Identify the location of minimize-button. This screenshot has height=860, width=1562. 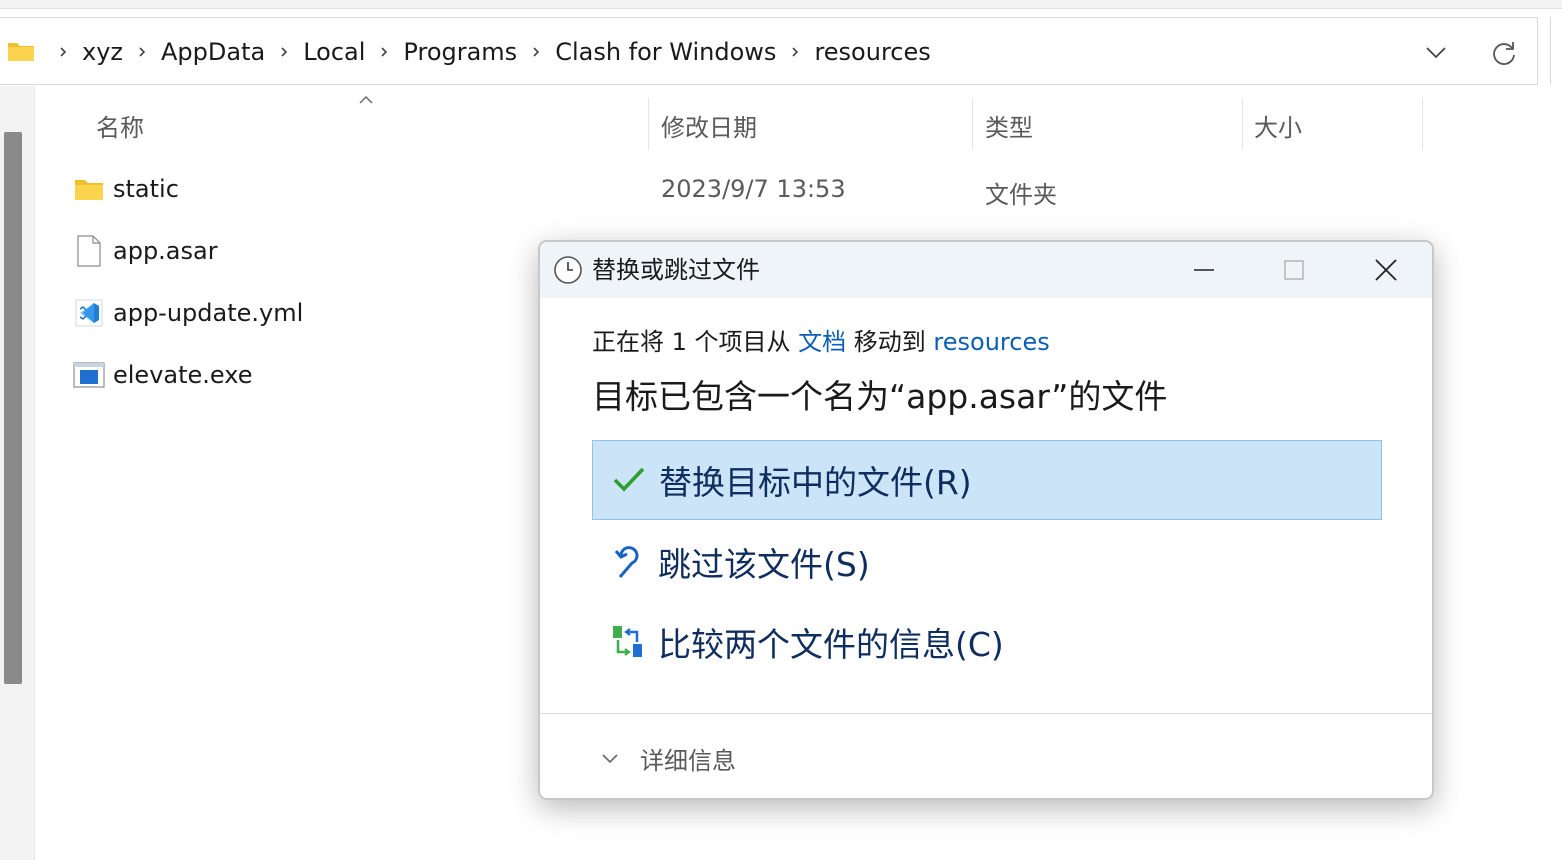
(1204, 270).